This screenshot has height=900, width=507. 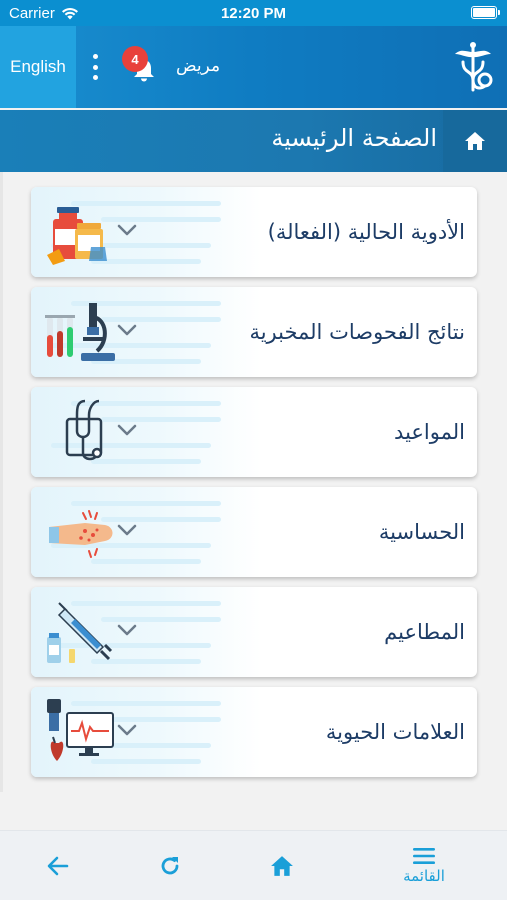 I want to click on refresh-icon, so click(x=170, y=866).